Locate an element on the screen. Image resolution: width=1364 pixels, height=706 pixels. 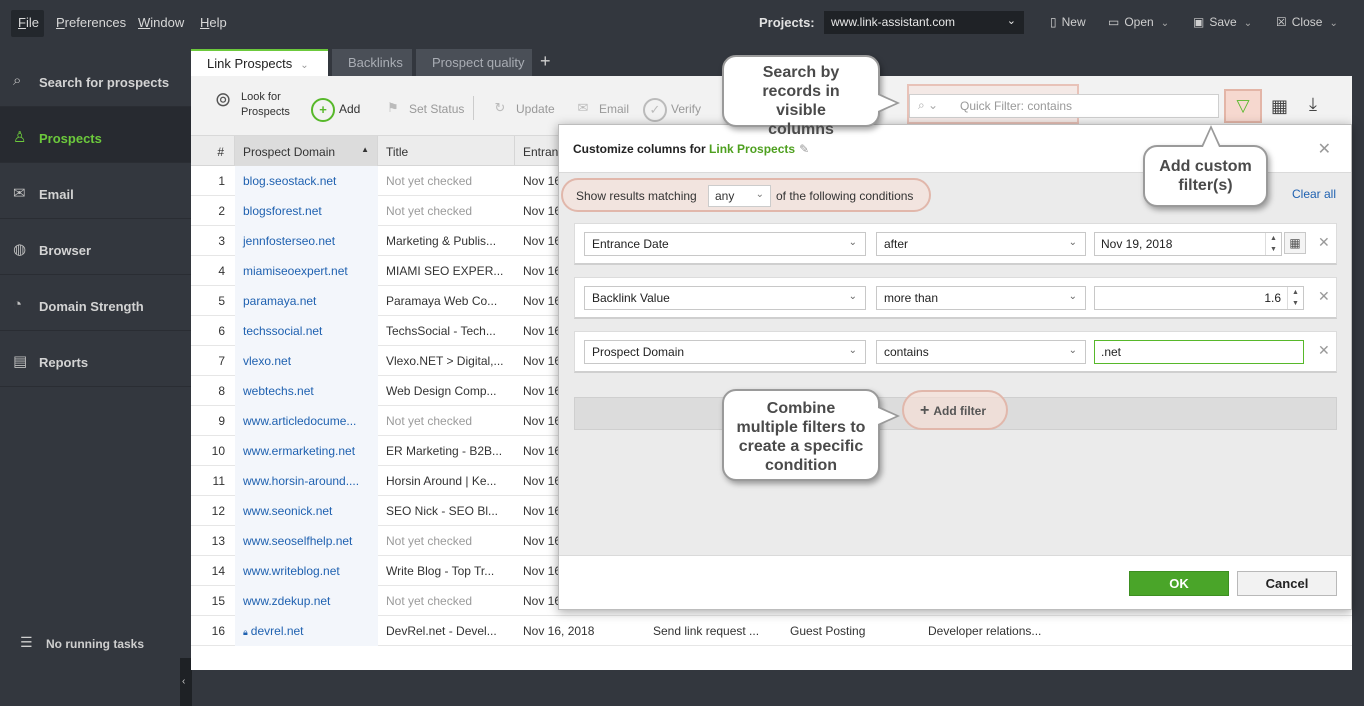
prospect-domain-cell: 🔒︎ devrel.net is located at coordinates (306, 631).